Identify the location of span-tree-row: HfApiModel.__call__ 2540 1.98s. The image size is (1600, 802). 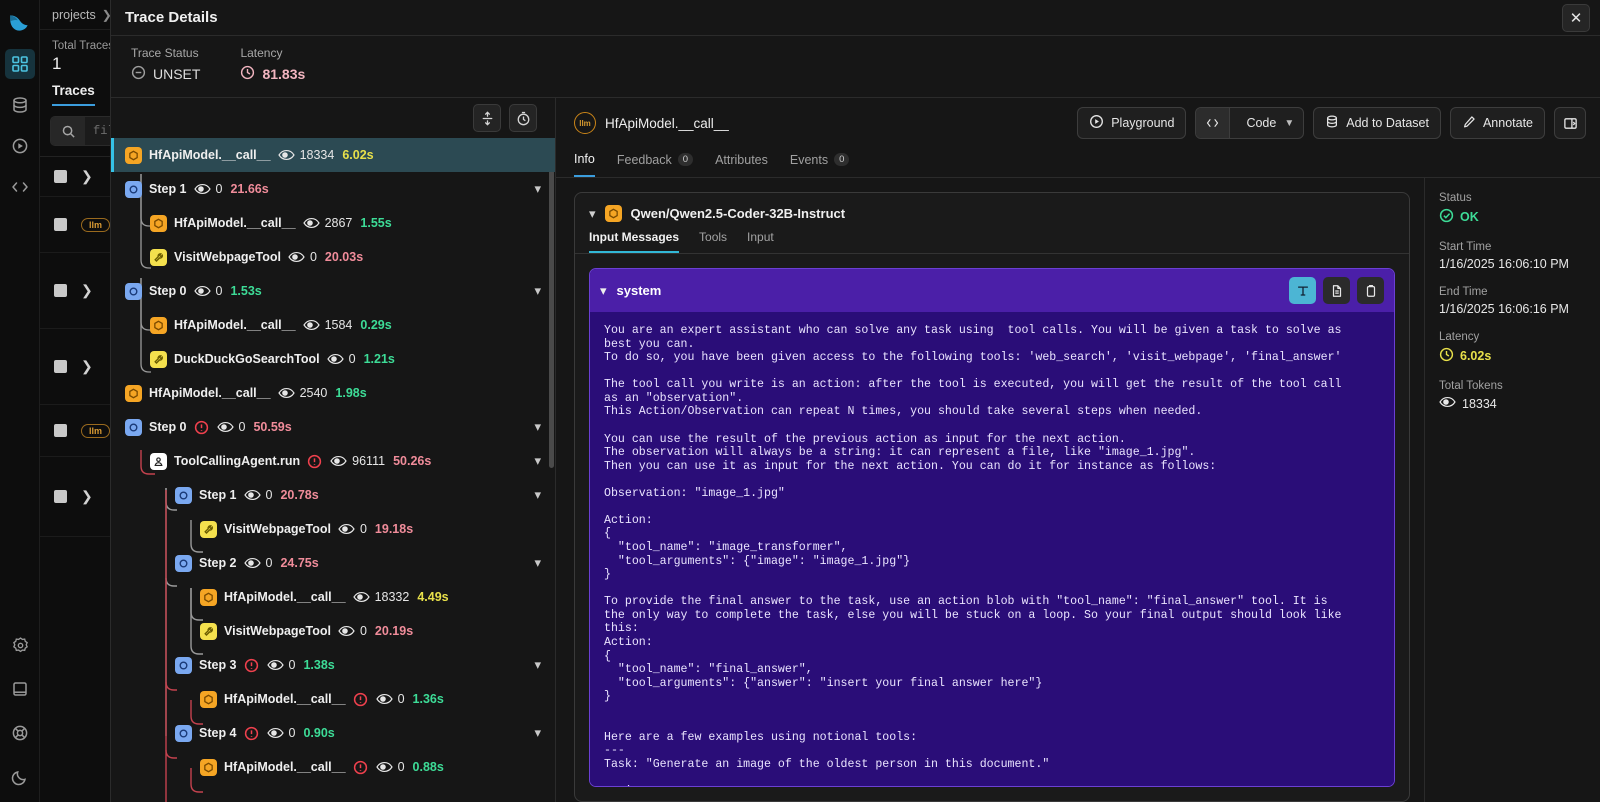
(333, 393).